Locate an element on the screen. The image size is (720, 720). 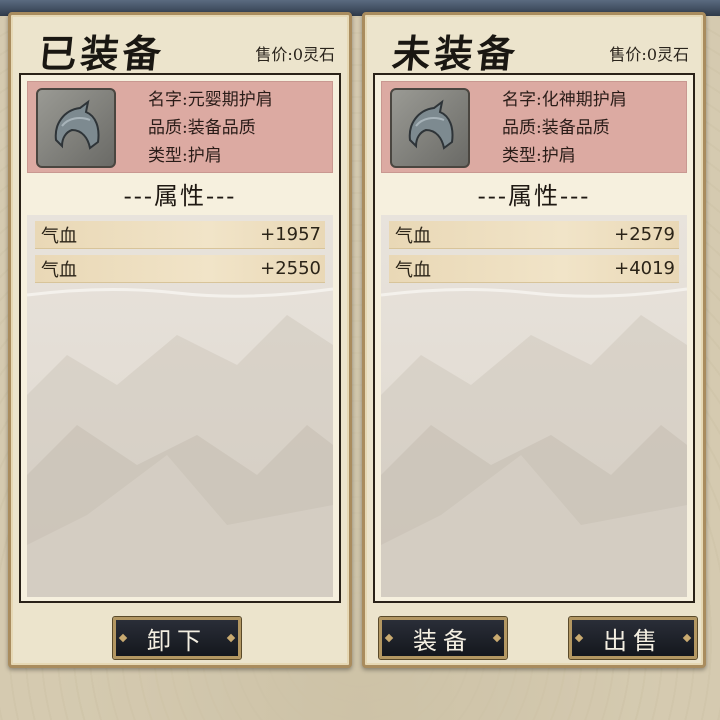
item-info: 名字: 元婴期护肩 品质: 装备品质 类型: 护肩 is located at coordinates (210, 128).